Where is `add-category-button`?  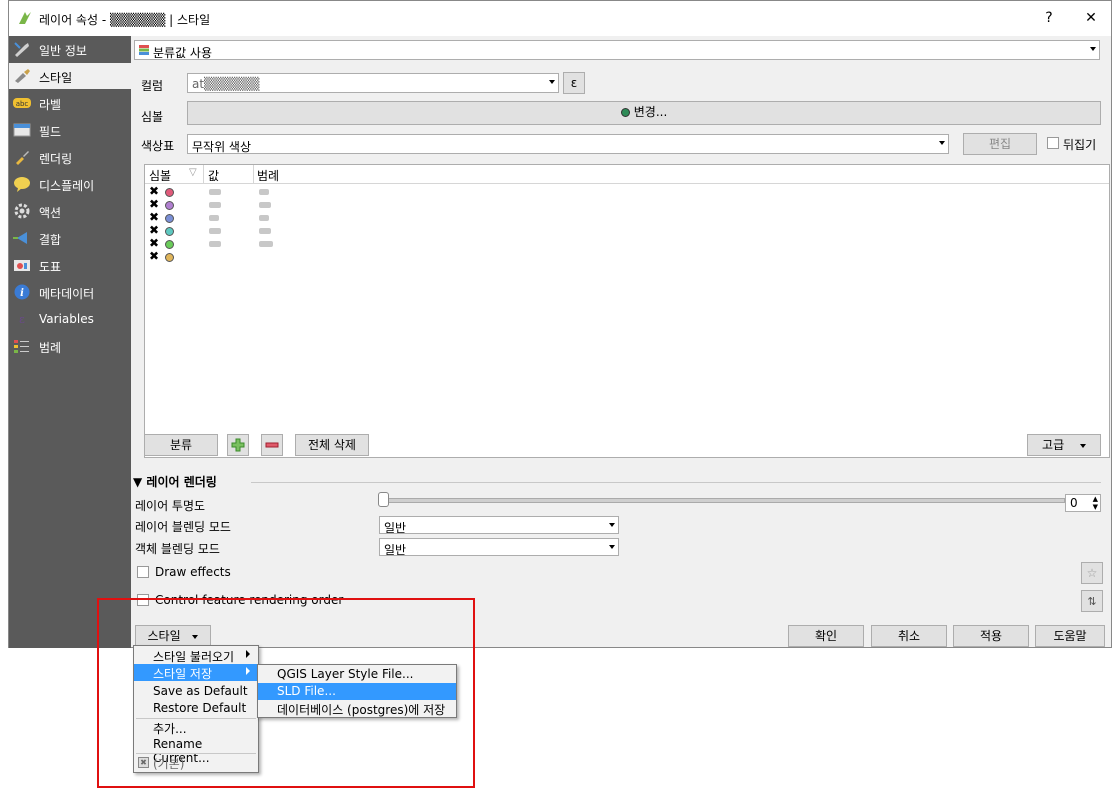 add-category-button is located at coordinates (238, 445).